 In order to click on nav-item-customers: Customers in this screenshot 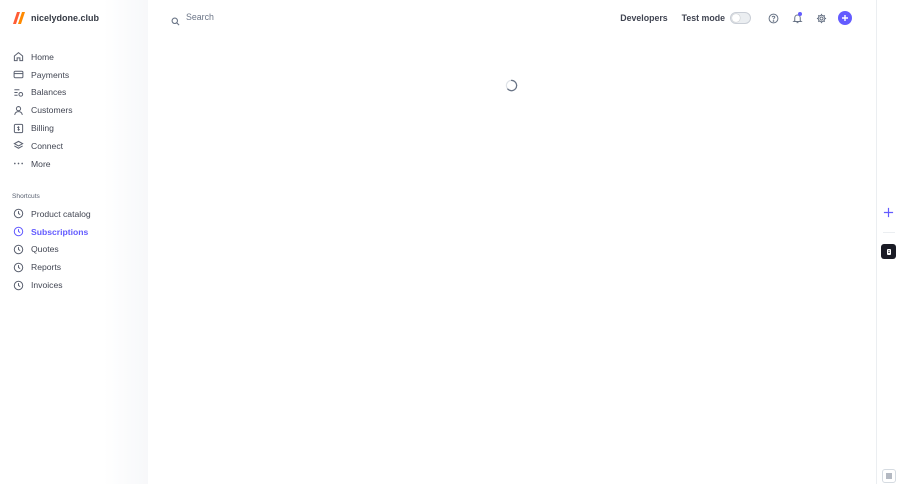, I will do `click(77, 110)`.